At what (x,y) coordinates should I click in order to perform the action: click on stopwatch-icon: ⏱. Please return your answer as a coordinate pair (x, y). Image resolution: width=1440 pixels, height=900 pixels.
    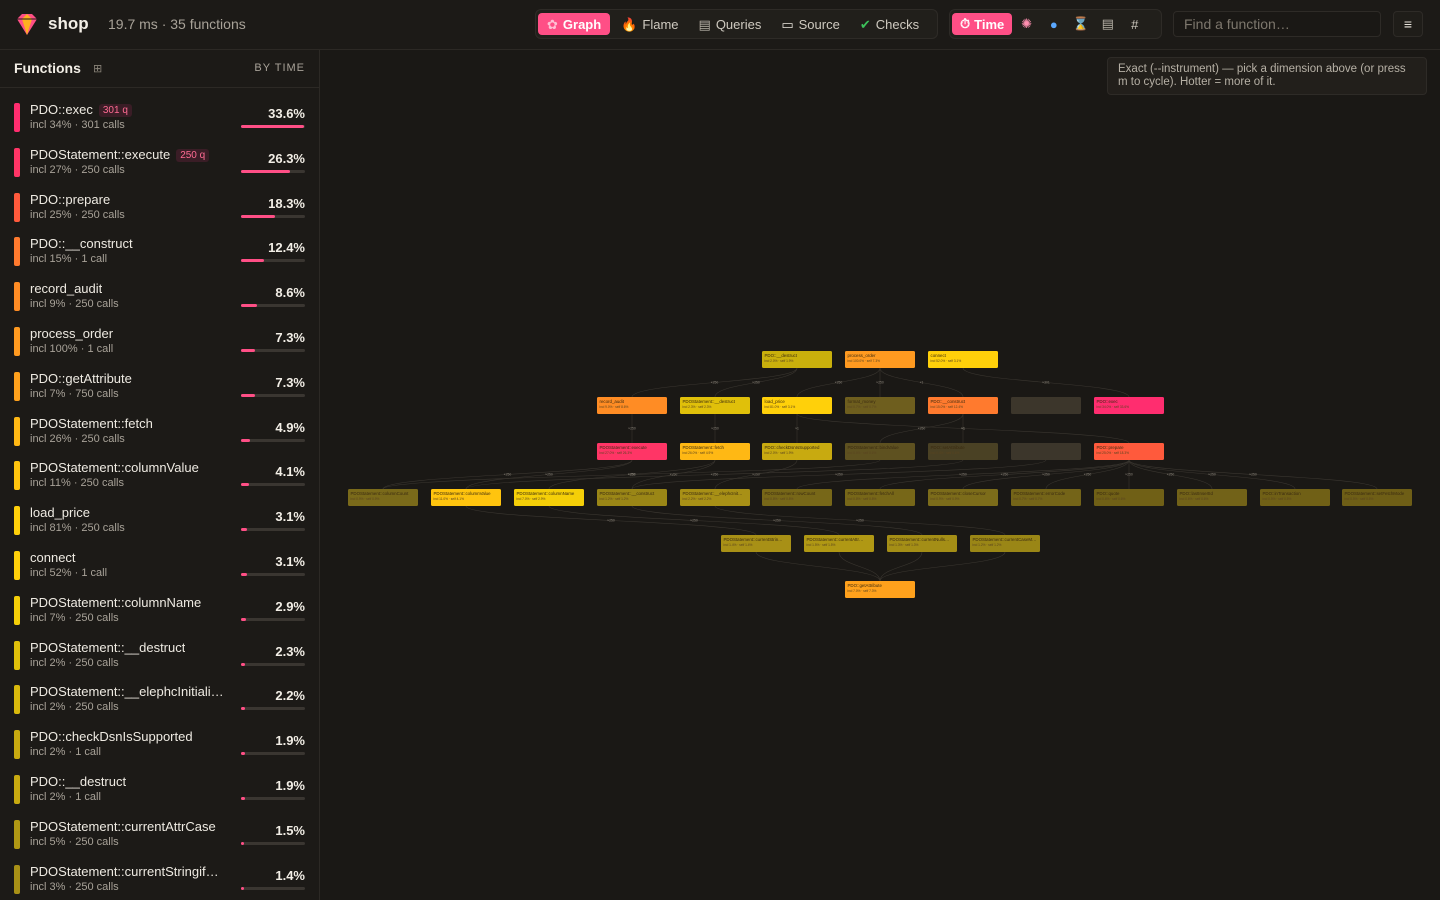
    Looking at the image, I should click on (965, 23).